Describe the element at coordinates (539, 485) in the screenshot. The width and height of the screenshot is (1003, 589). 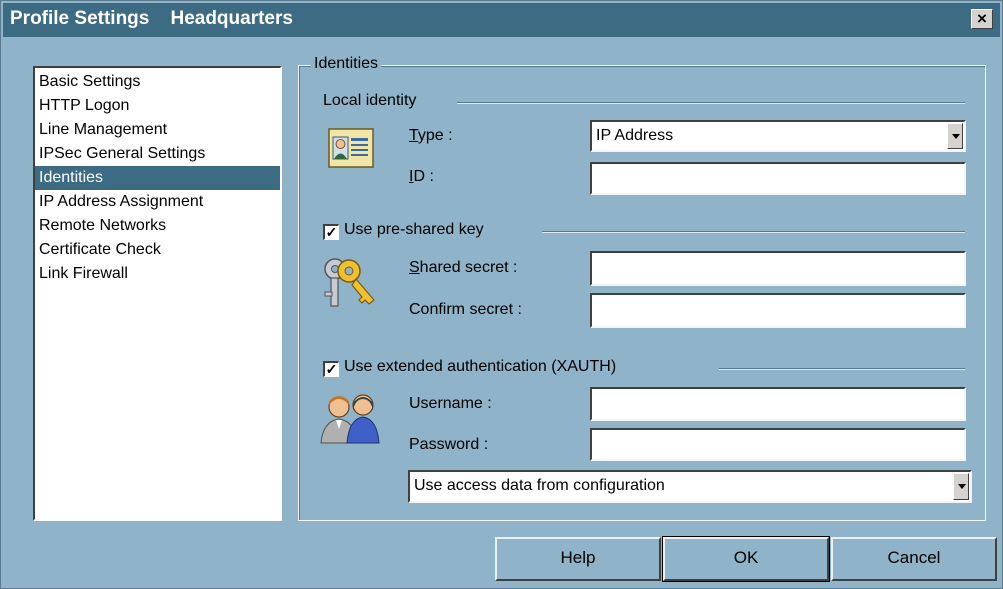
I see `access-data-dropdown-value: Use access data from configuration` at that location.